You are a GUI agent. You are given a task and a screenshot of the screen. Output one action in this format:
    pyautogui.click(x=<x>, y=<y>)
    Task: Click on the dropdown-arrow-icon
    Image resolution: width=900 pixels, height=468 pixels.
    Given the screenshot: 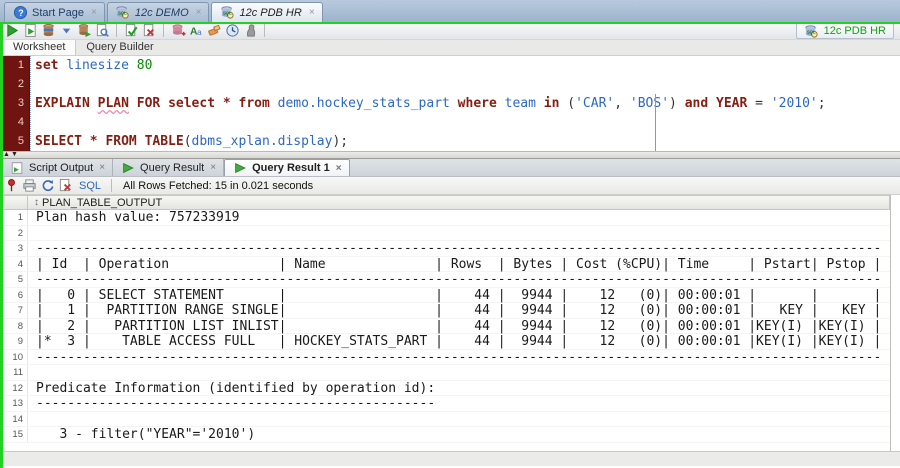 What is the action you would take?
    pyautogui.click(x=66, y=31)
    